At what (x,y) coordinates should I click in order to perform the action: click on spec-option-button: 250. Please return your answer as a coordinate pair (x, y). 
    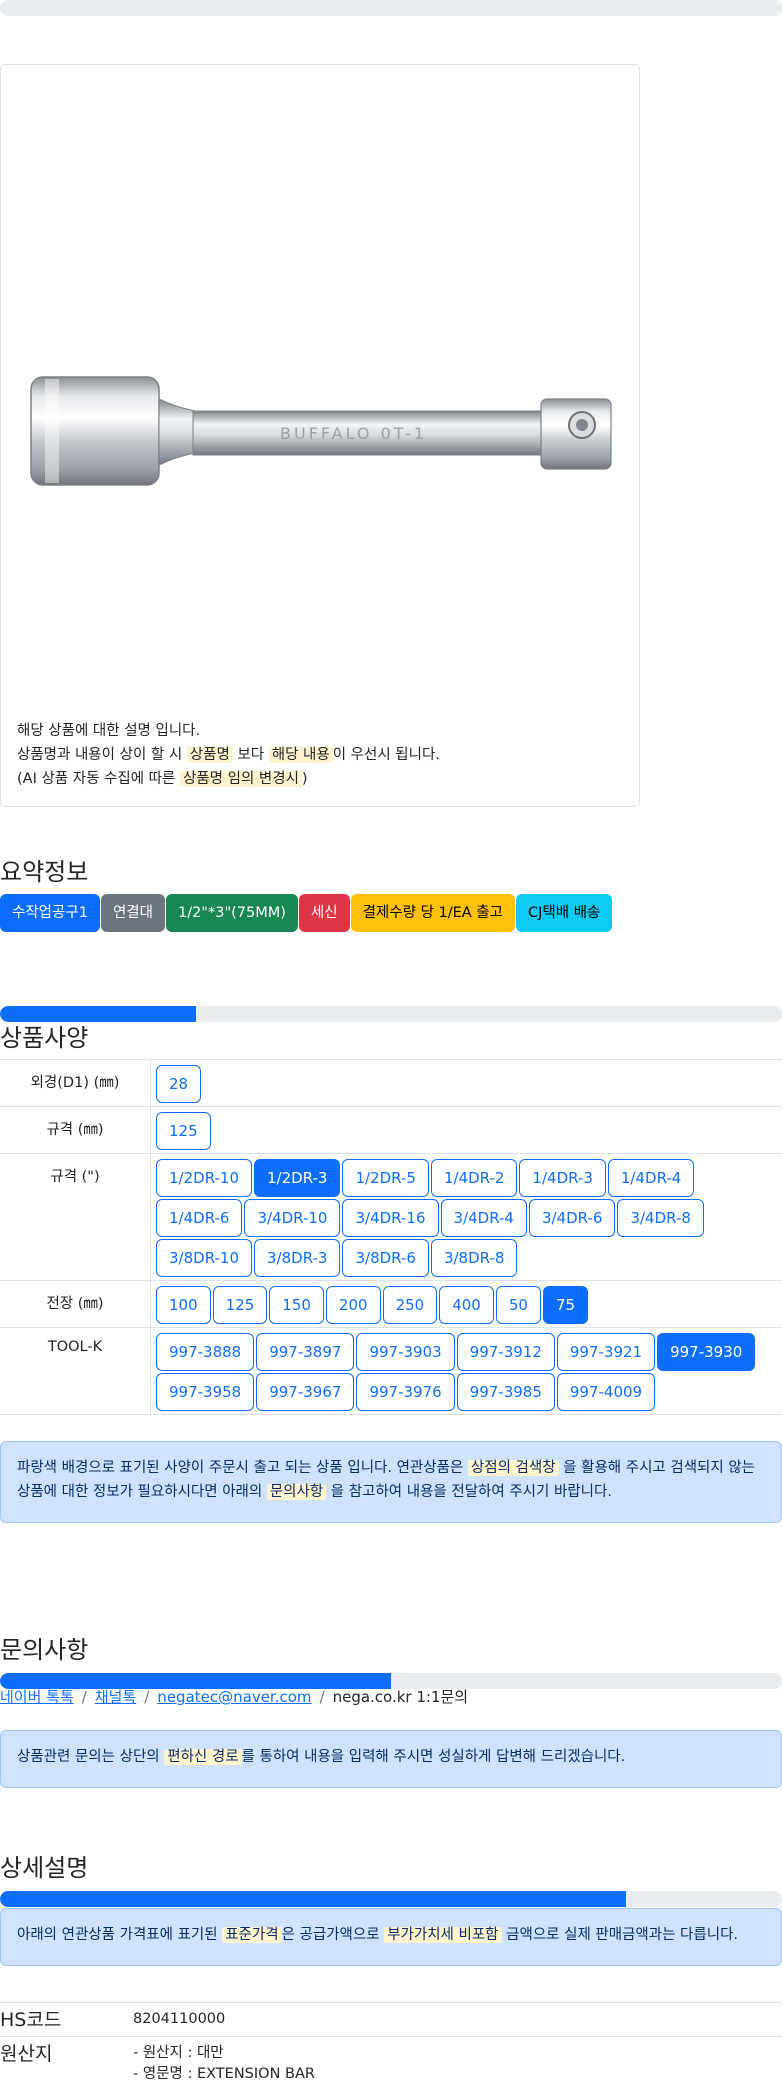
    Looking at the image, I should click on (410, 1305).